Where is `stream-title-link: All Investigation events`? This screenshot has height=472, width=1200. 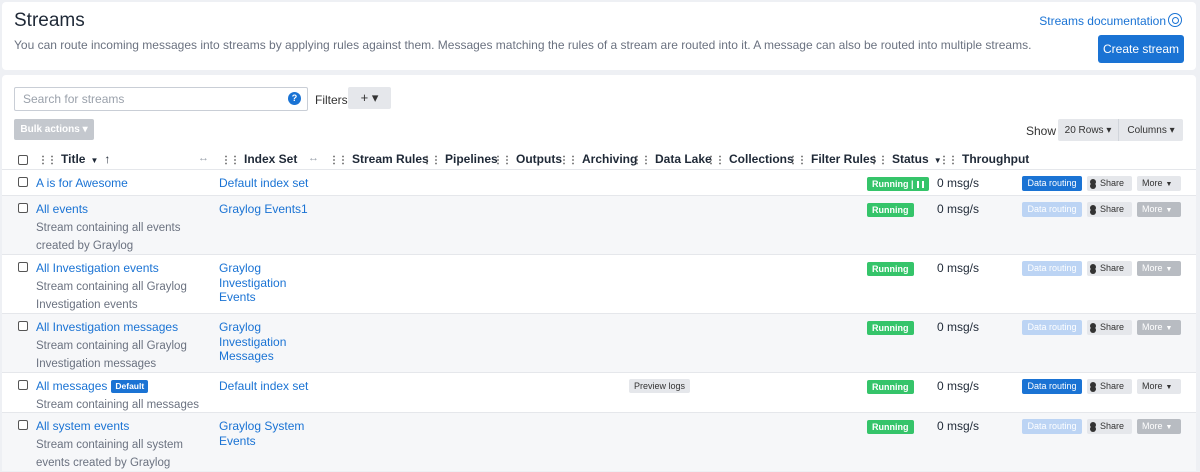 stream-title-link: All Investigation events is located at coordinates (97, 268).